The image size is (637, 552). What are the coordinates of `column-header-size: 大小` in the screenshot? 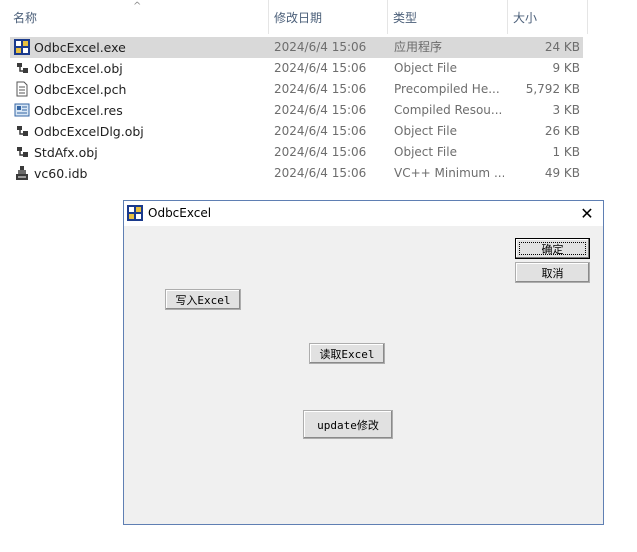 It's located at (525, 18).